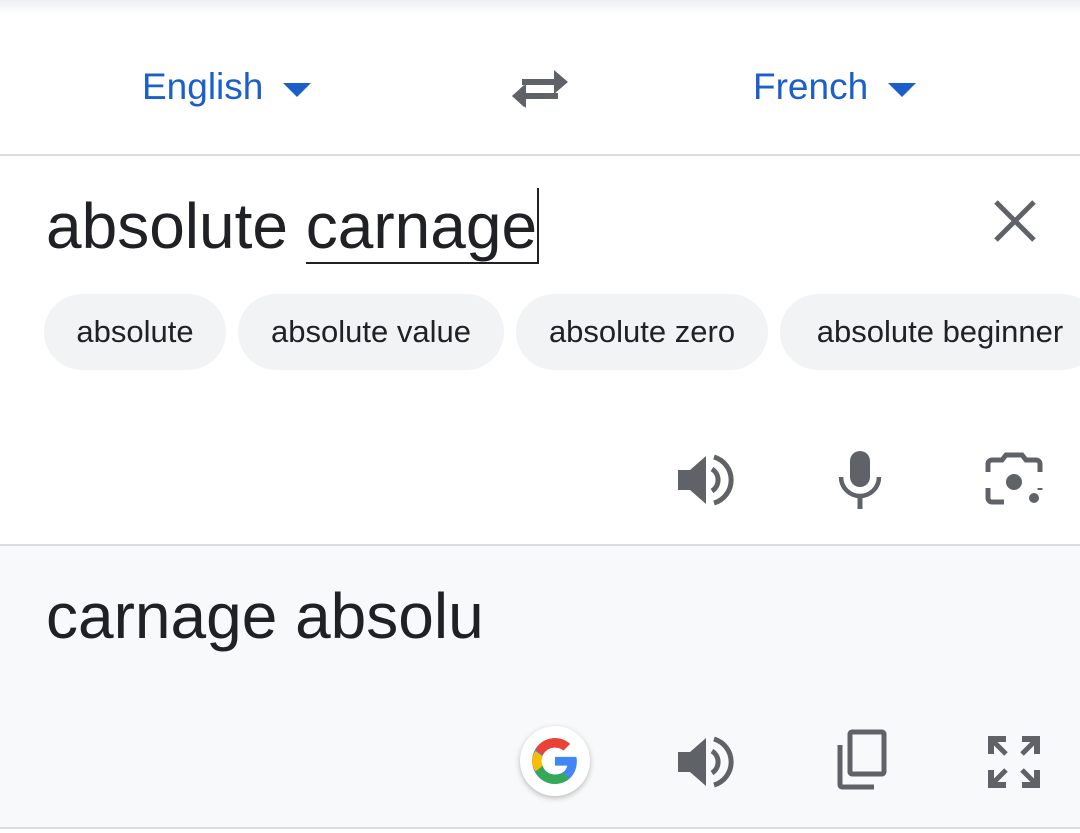 The image size is (1080, 833). What do you see at coordinates (811, 86) in the screenshot?
I see `target-language-label: French` at bounding box center [811, 86].